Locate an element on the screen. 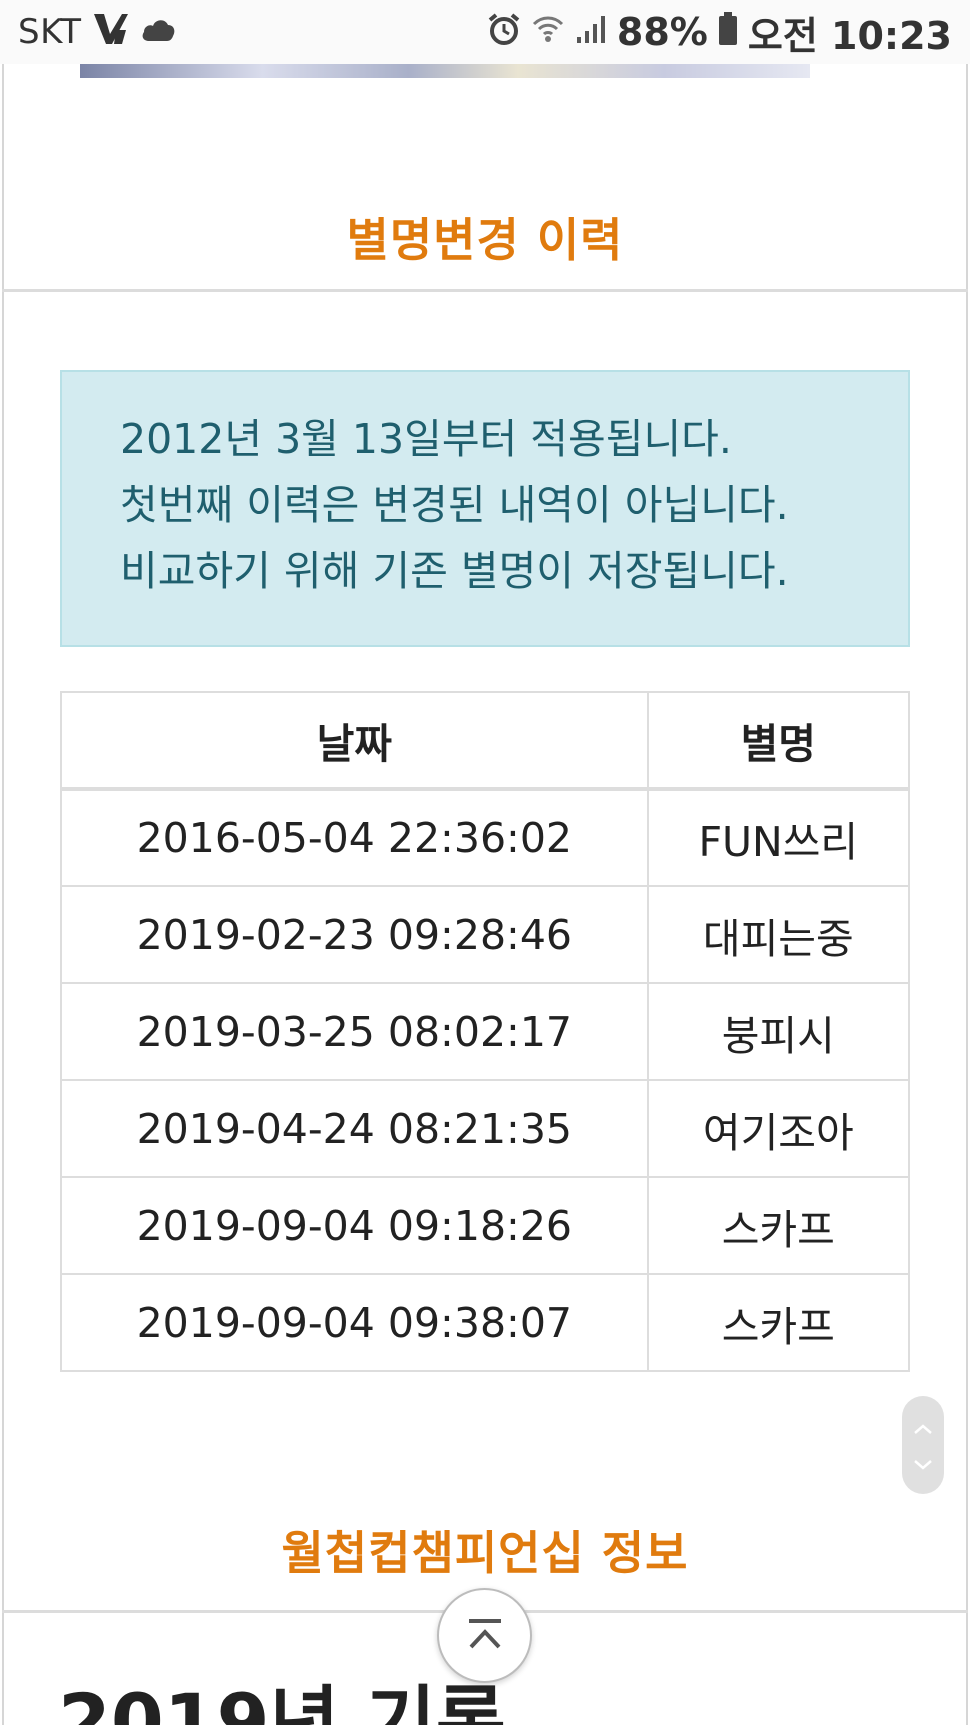 The width and height of the screenshot is (970, 1725). nickname-cell: 대피는중 is located at coordinates (778, 934).